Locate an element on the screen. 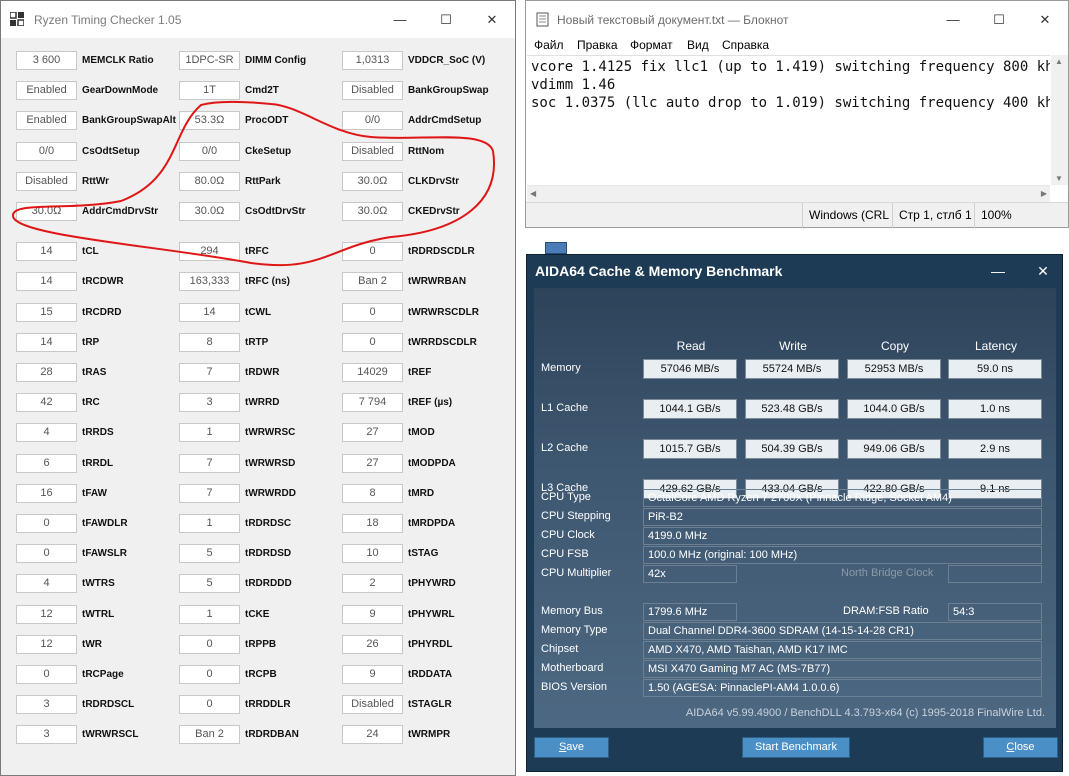 The image size is (1069, 776). timing-value-field: 0 is located at coordinates (46, 553).